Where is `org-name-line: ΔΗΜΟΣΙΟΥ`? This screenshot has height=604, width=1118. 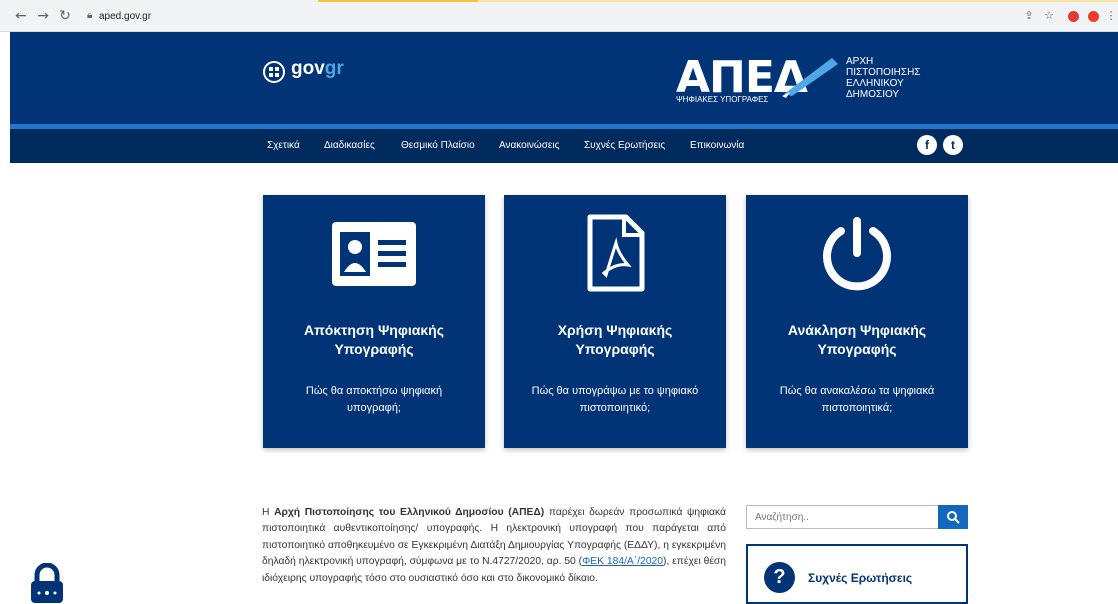
org-name-line: ΔΗΜΟΣΙΟΥ is located at coordinates (873, 94).